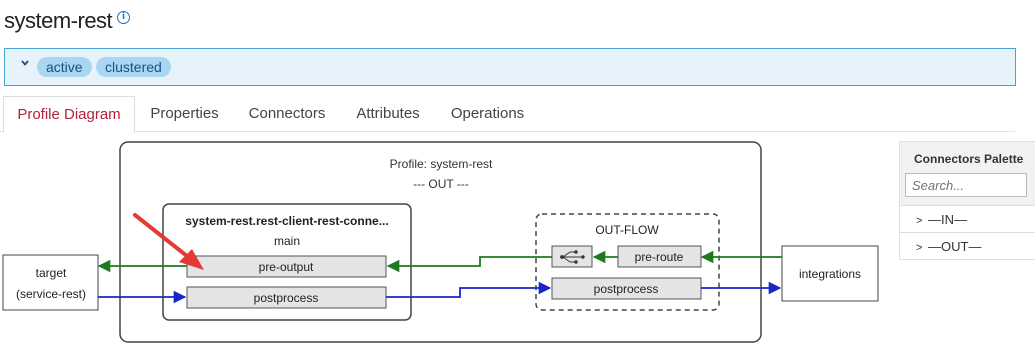 This screenshot has height=364, width=1035. What do you see at coordinates (50, 282) in the screenshot?
I see `target-node` at bounding box center [50, 282].